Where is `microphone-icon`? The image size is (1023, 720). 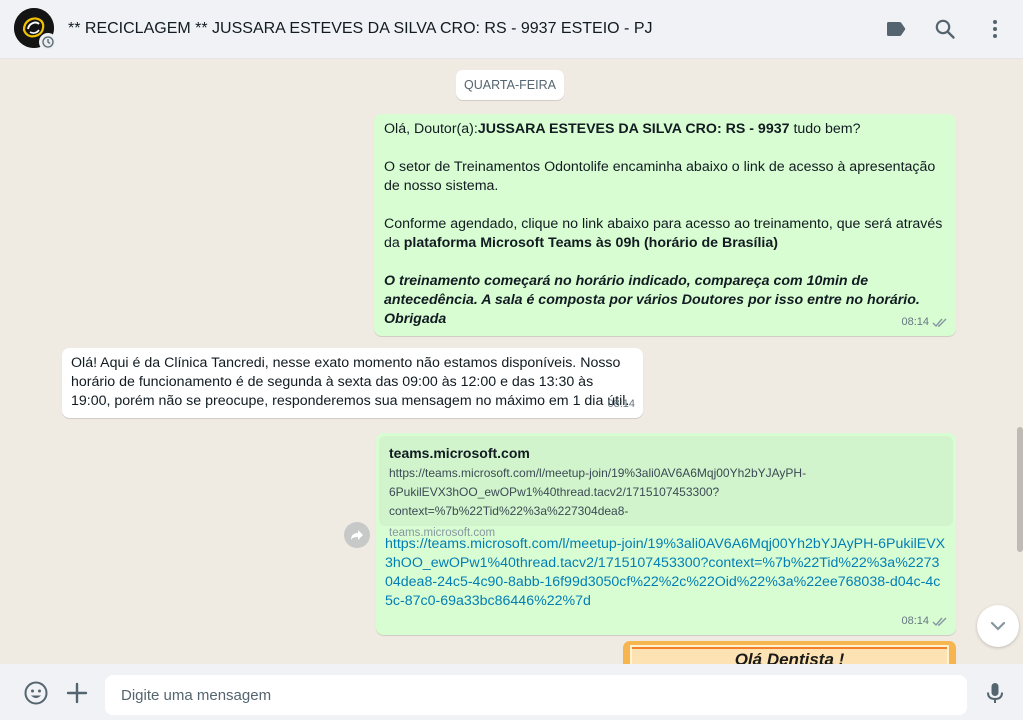
microphone-icon is located at coordinates (995, 693).